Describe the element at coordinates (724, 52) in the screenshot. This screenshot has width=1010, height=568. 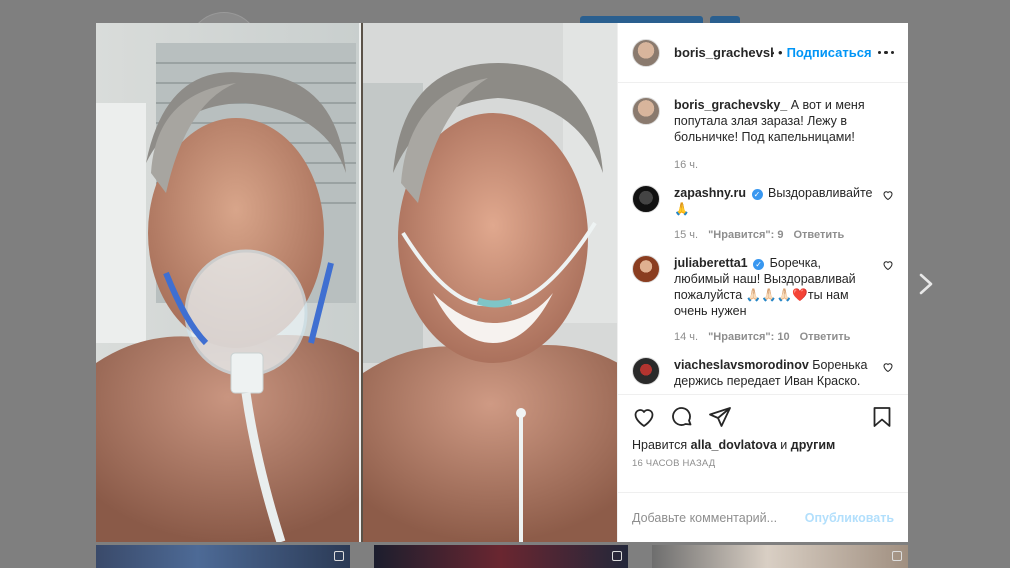
I see `author-username: boris_grachevsky_` at that location.